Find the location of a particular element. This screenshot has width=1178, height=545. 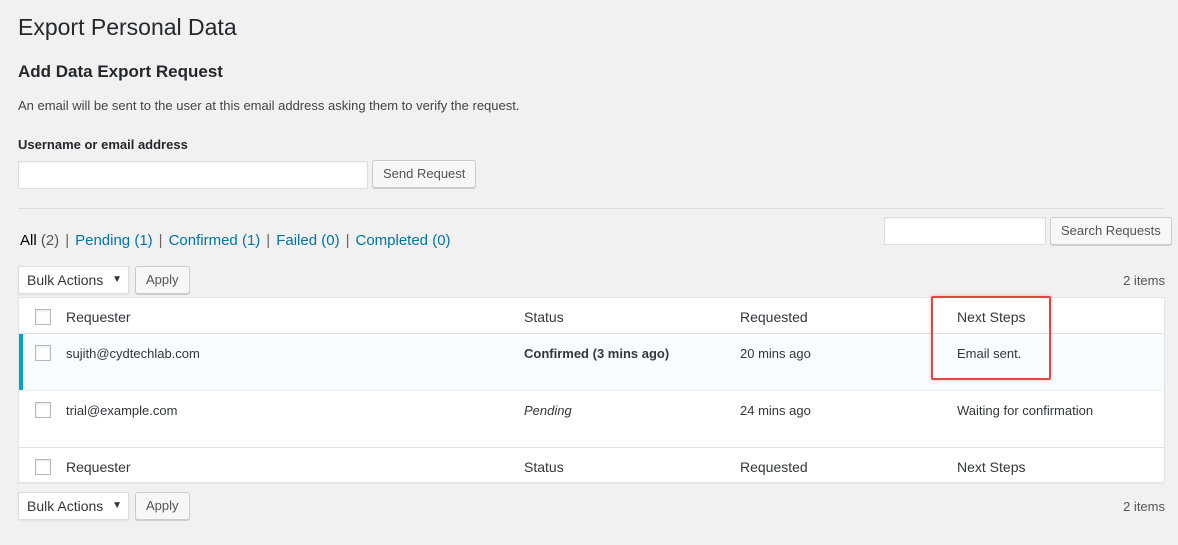

page-title: Export Personal Data is located at coordinates (127, 27).